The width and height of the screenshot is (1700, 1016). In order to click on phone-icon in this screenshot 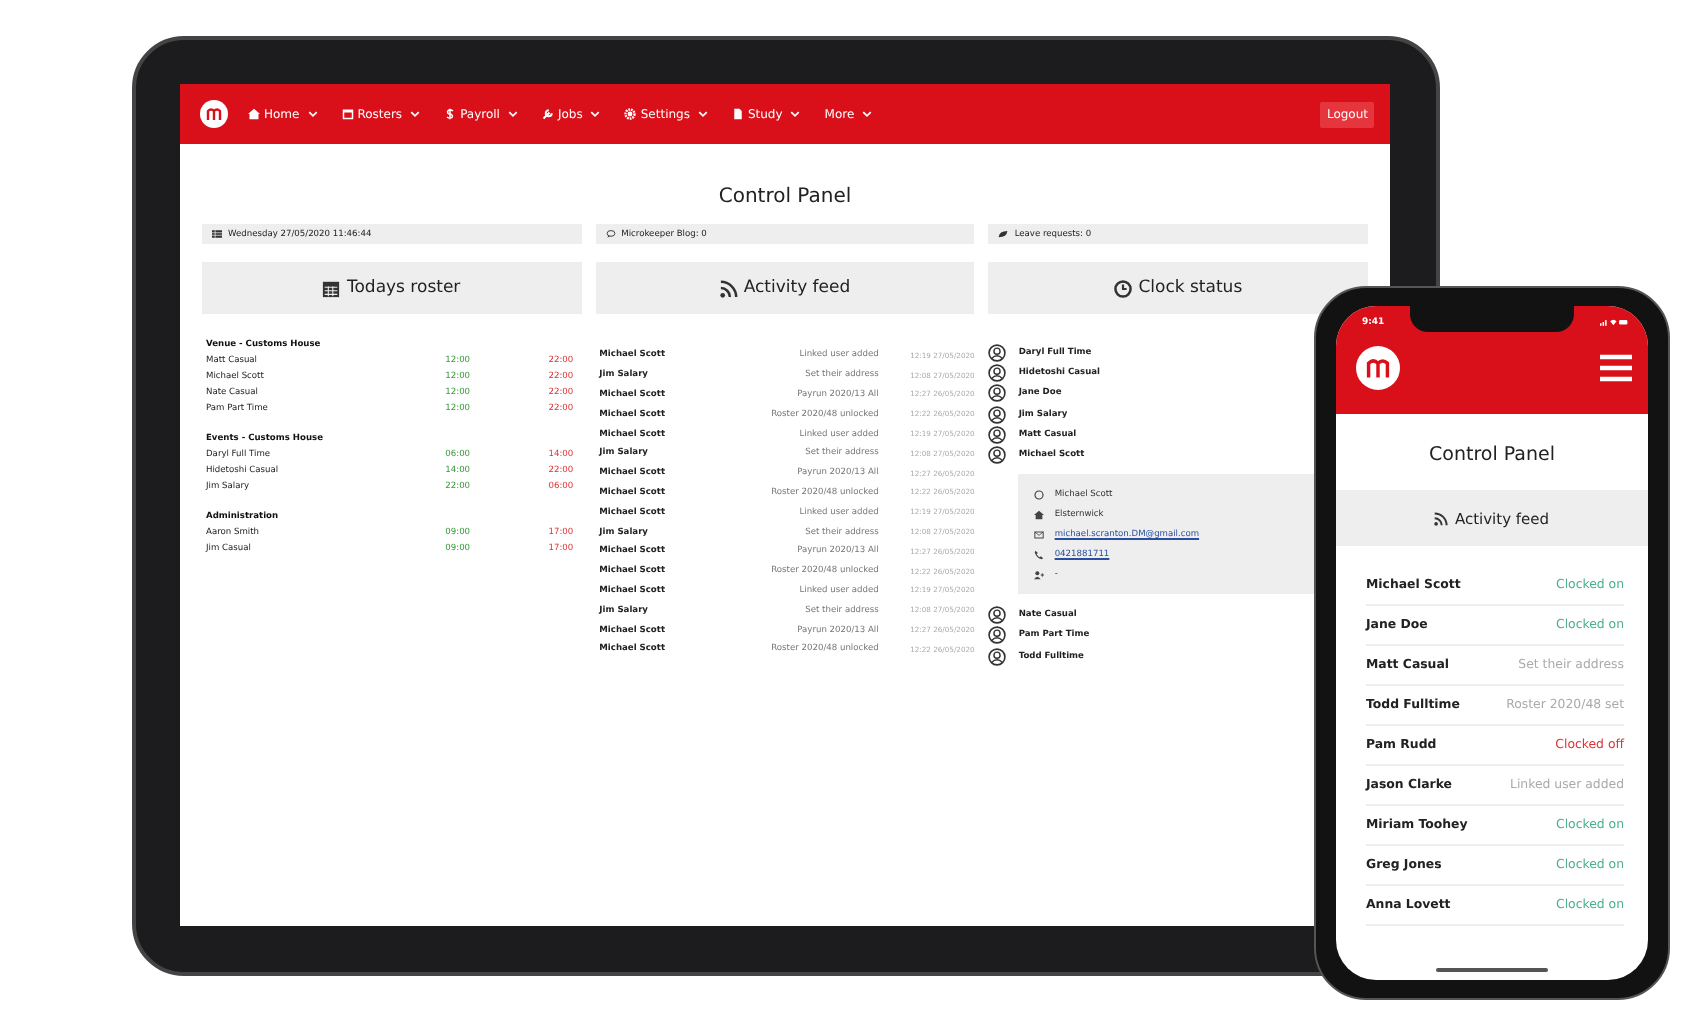, I will do `click(1039, 554)`.